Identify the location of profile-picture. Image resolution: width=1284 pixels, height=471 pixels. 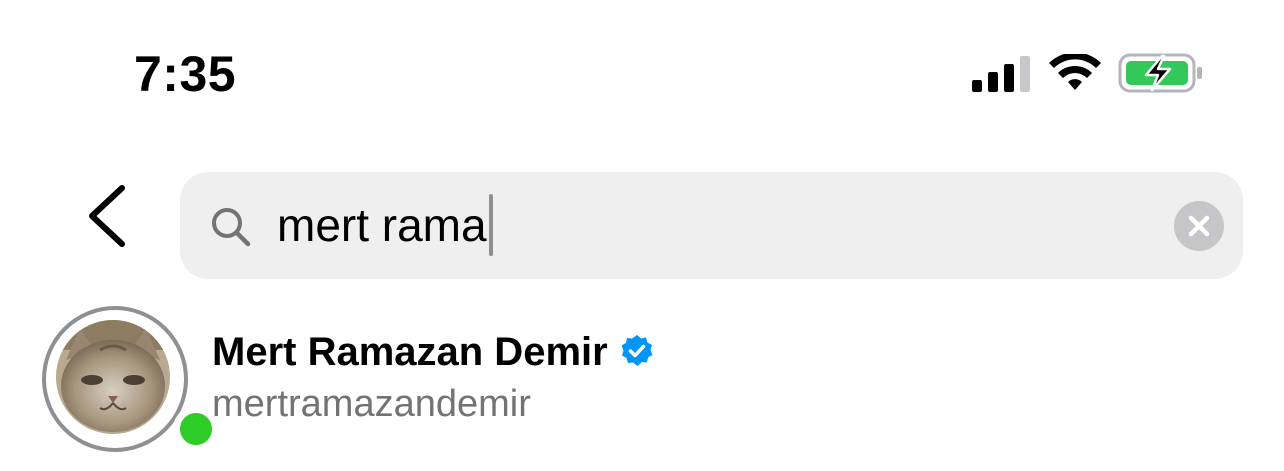
(113, 377).